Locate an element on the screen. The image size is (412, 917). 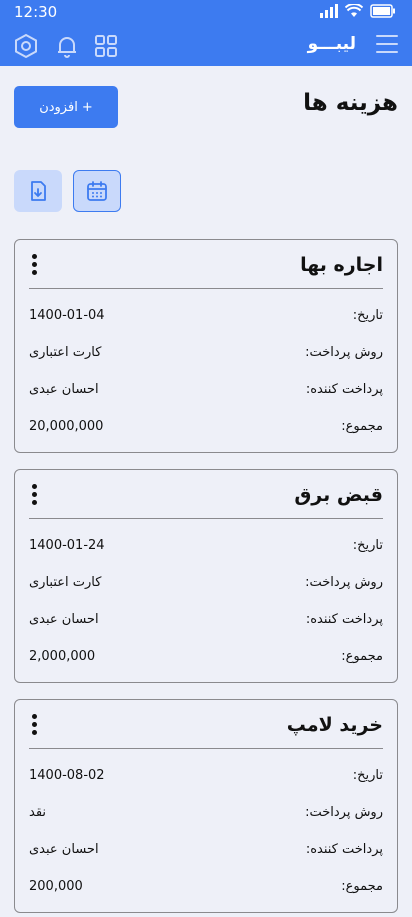
date-value: 1400-01-24 is located at coordinates (67, 545).